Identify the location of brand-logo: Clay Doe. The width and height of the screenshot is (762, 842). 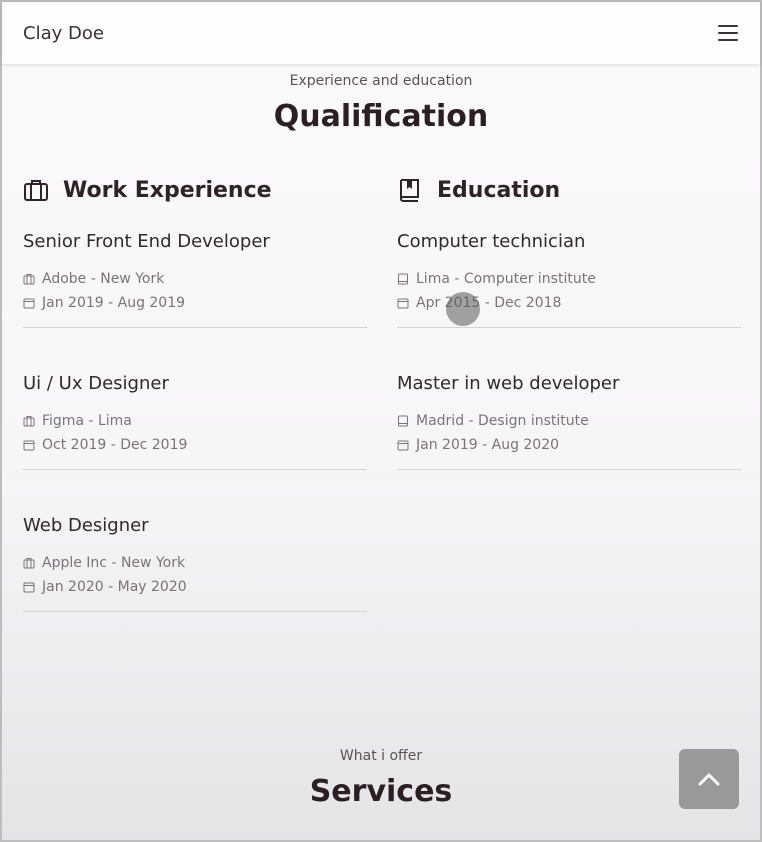
(63, 33).